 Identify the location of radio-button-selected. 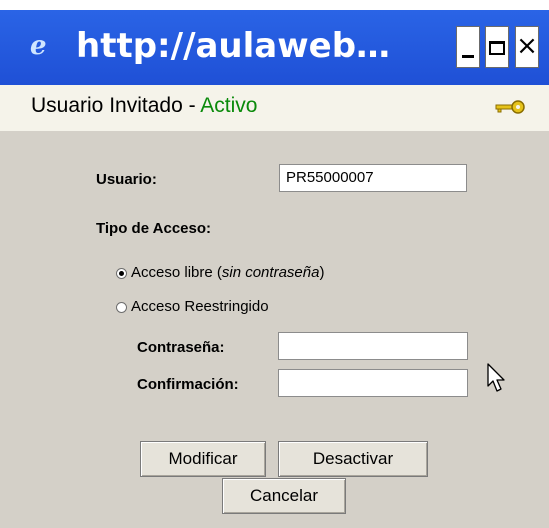
(121, 273).